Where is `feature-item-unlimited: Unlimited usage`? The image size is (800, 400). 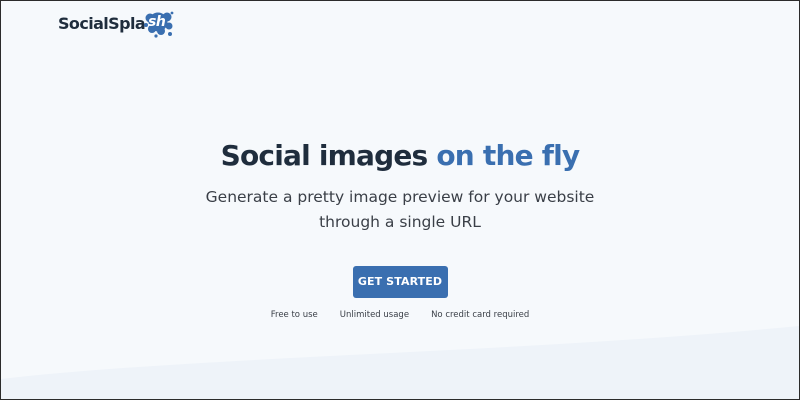 feature-item-unlimited: Unlimited usage is located at coordinates (374, 315).